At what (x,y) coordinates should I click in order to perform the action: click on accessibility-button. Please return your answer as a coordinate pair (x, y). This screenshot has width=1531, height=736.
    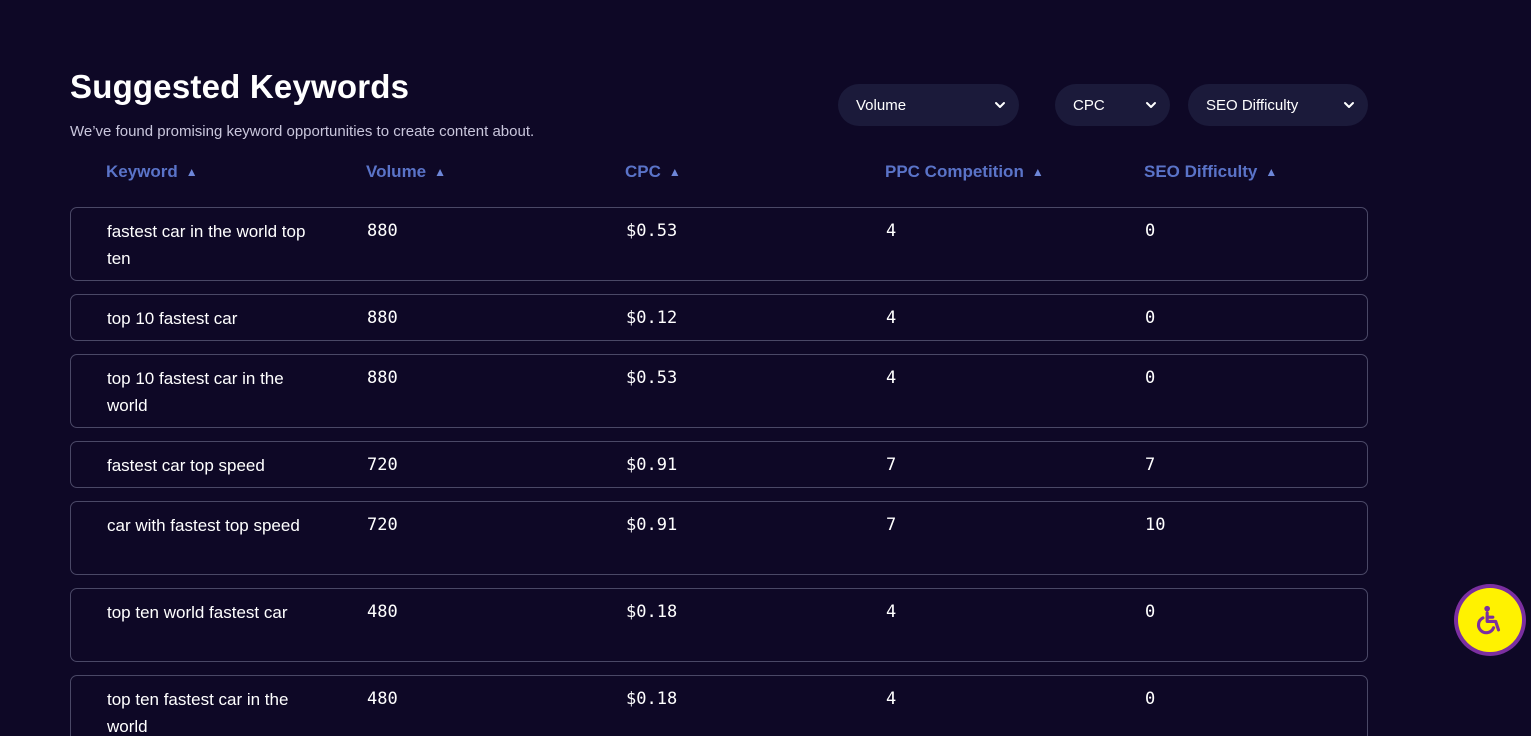
    Looking at the image, I should click on (1490, 620).